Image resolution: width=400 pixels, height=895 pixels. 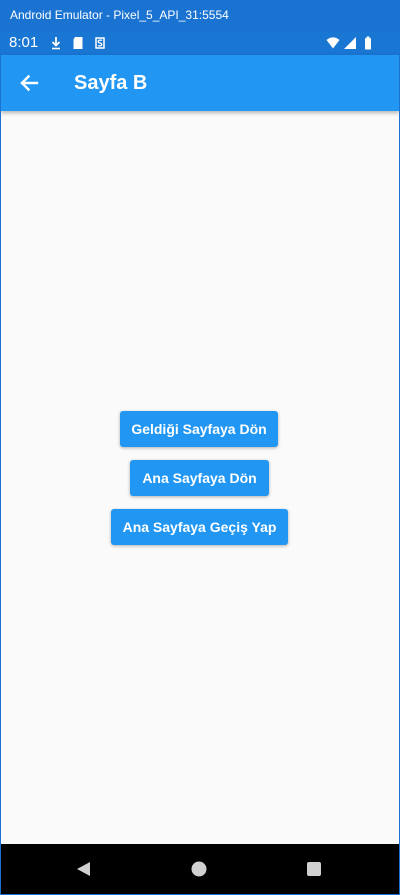 I want to click on emulator-window-title: Android Emulator - Pixel_5_API_31:5554, so click(x=200, y=15).